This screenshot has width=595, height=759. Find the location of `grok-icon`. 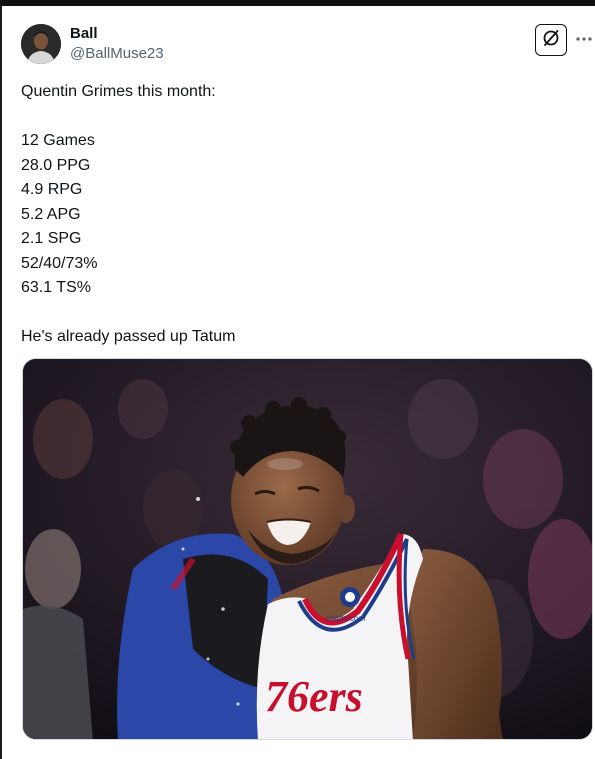

grok-icon is located at coordinates (551, 40).